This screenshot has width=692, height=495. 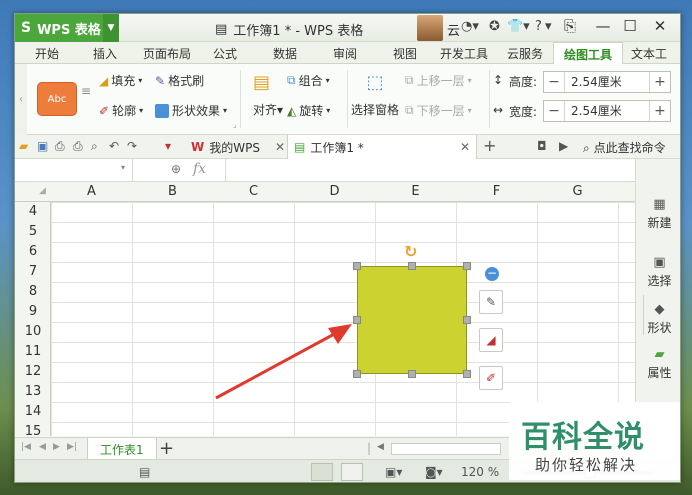 What do you see at coordinates (42, 447) in the screenshot?
I see `prev-sheet-icon: ◀` at bounding box center [42, 447].